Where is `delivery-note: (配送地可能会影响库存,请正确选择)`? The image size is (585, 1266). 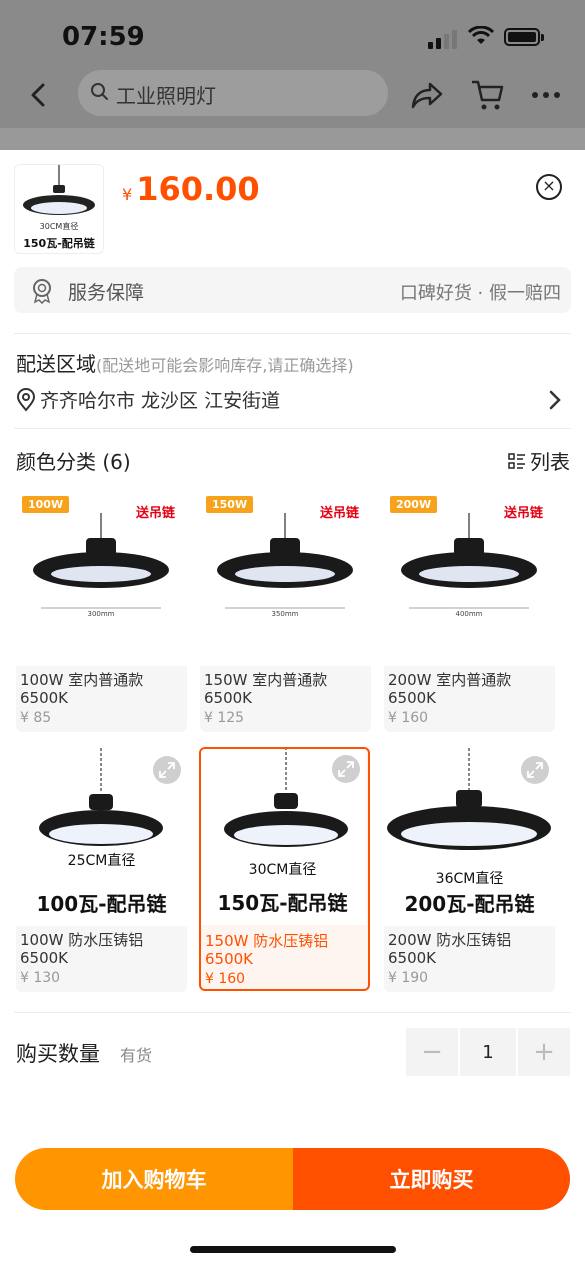
delivery-note: (配送地可能会影响库存,请正确选择) is located at coordinates (225, 365).